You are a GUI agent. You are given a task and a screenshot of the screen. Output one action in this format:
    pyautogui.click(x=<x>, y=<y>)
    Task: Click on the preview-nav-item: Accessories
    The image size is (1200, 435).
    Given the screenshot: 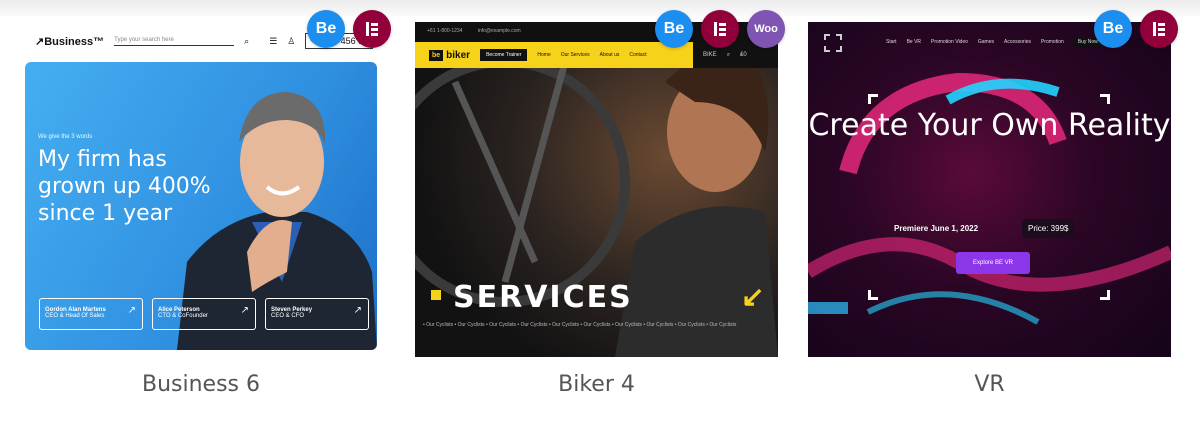 What is the action you would take?
    pyautogui.click(x=1017, y=42)
    